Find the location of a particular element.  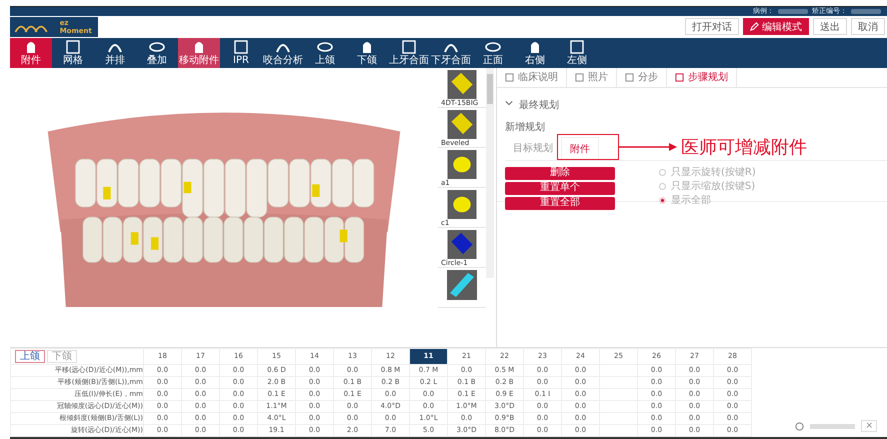

scrollbar is located at coordinates (490, 173).